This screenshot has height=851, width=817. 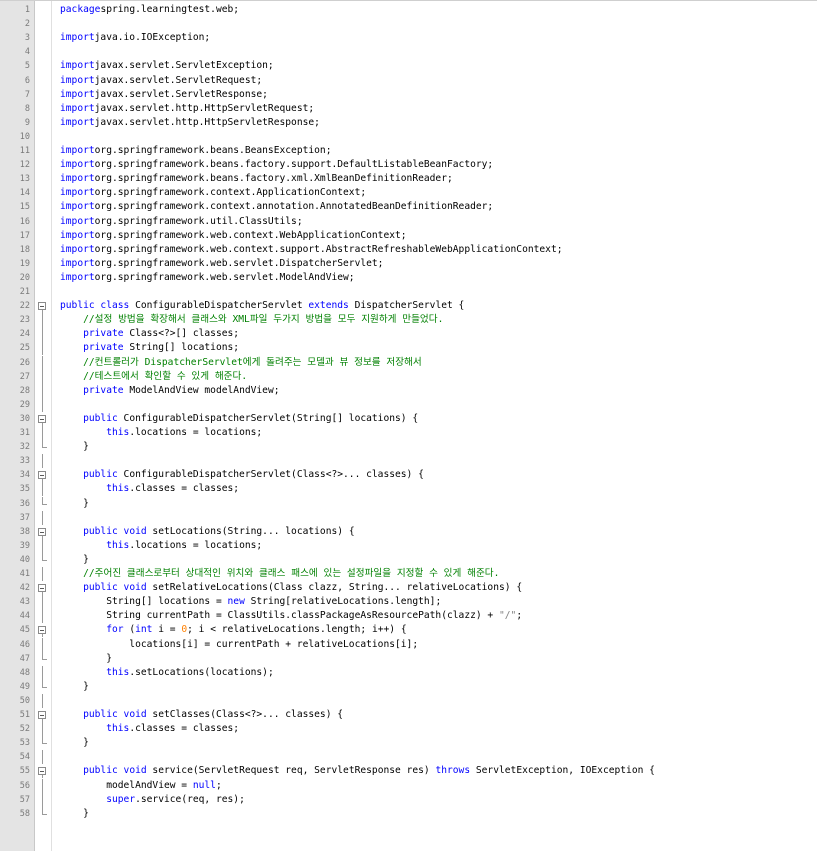 I want to click on code-text: importjavax.servlet.ServletResponse;, so click(x=164, y=95).